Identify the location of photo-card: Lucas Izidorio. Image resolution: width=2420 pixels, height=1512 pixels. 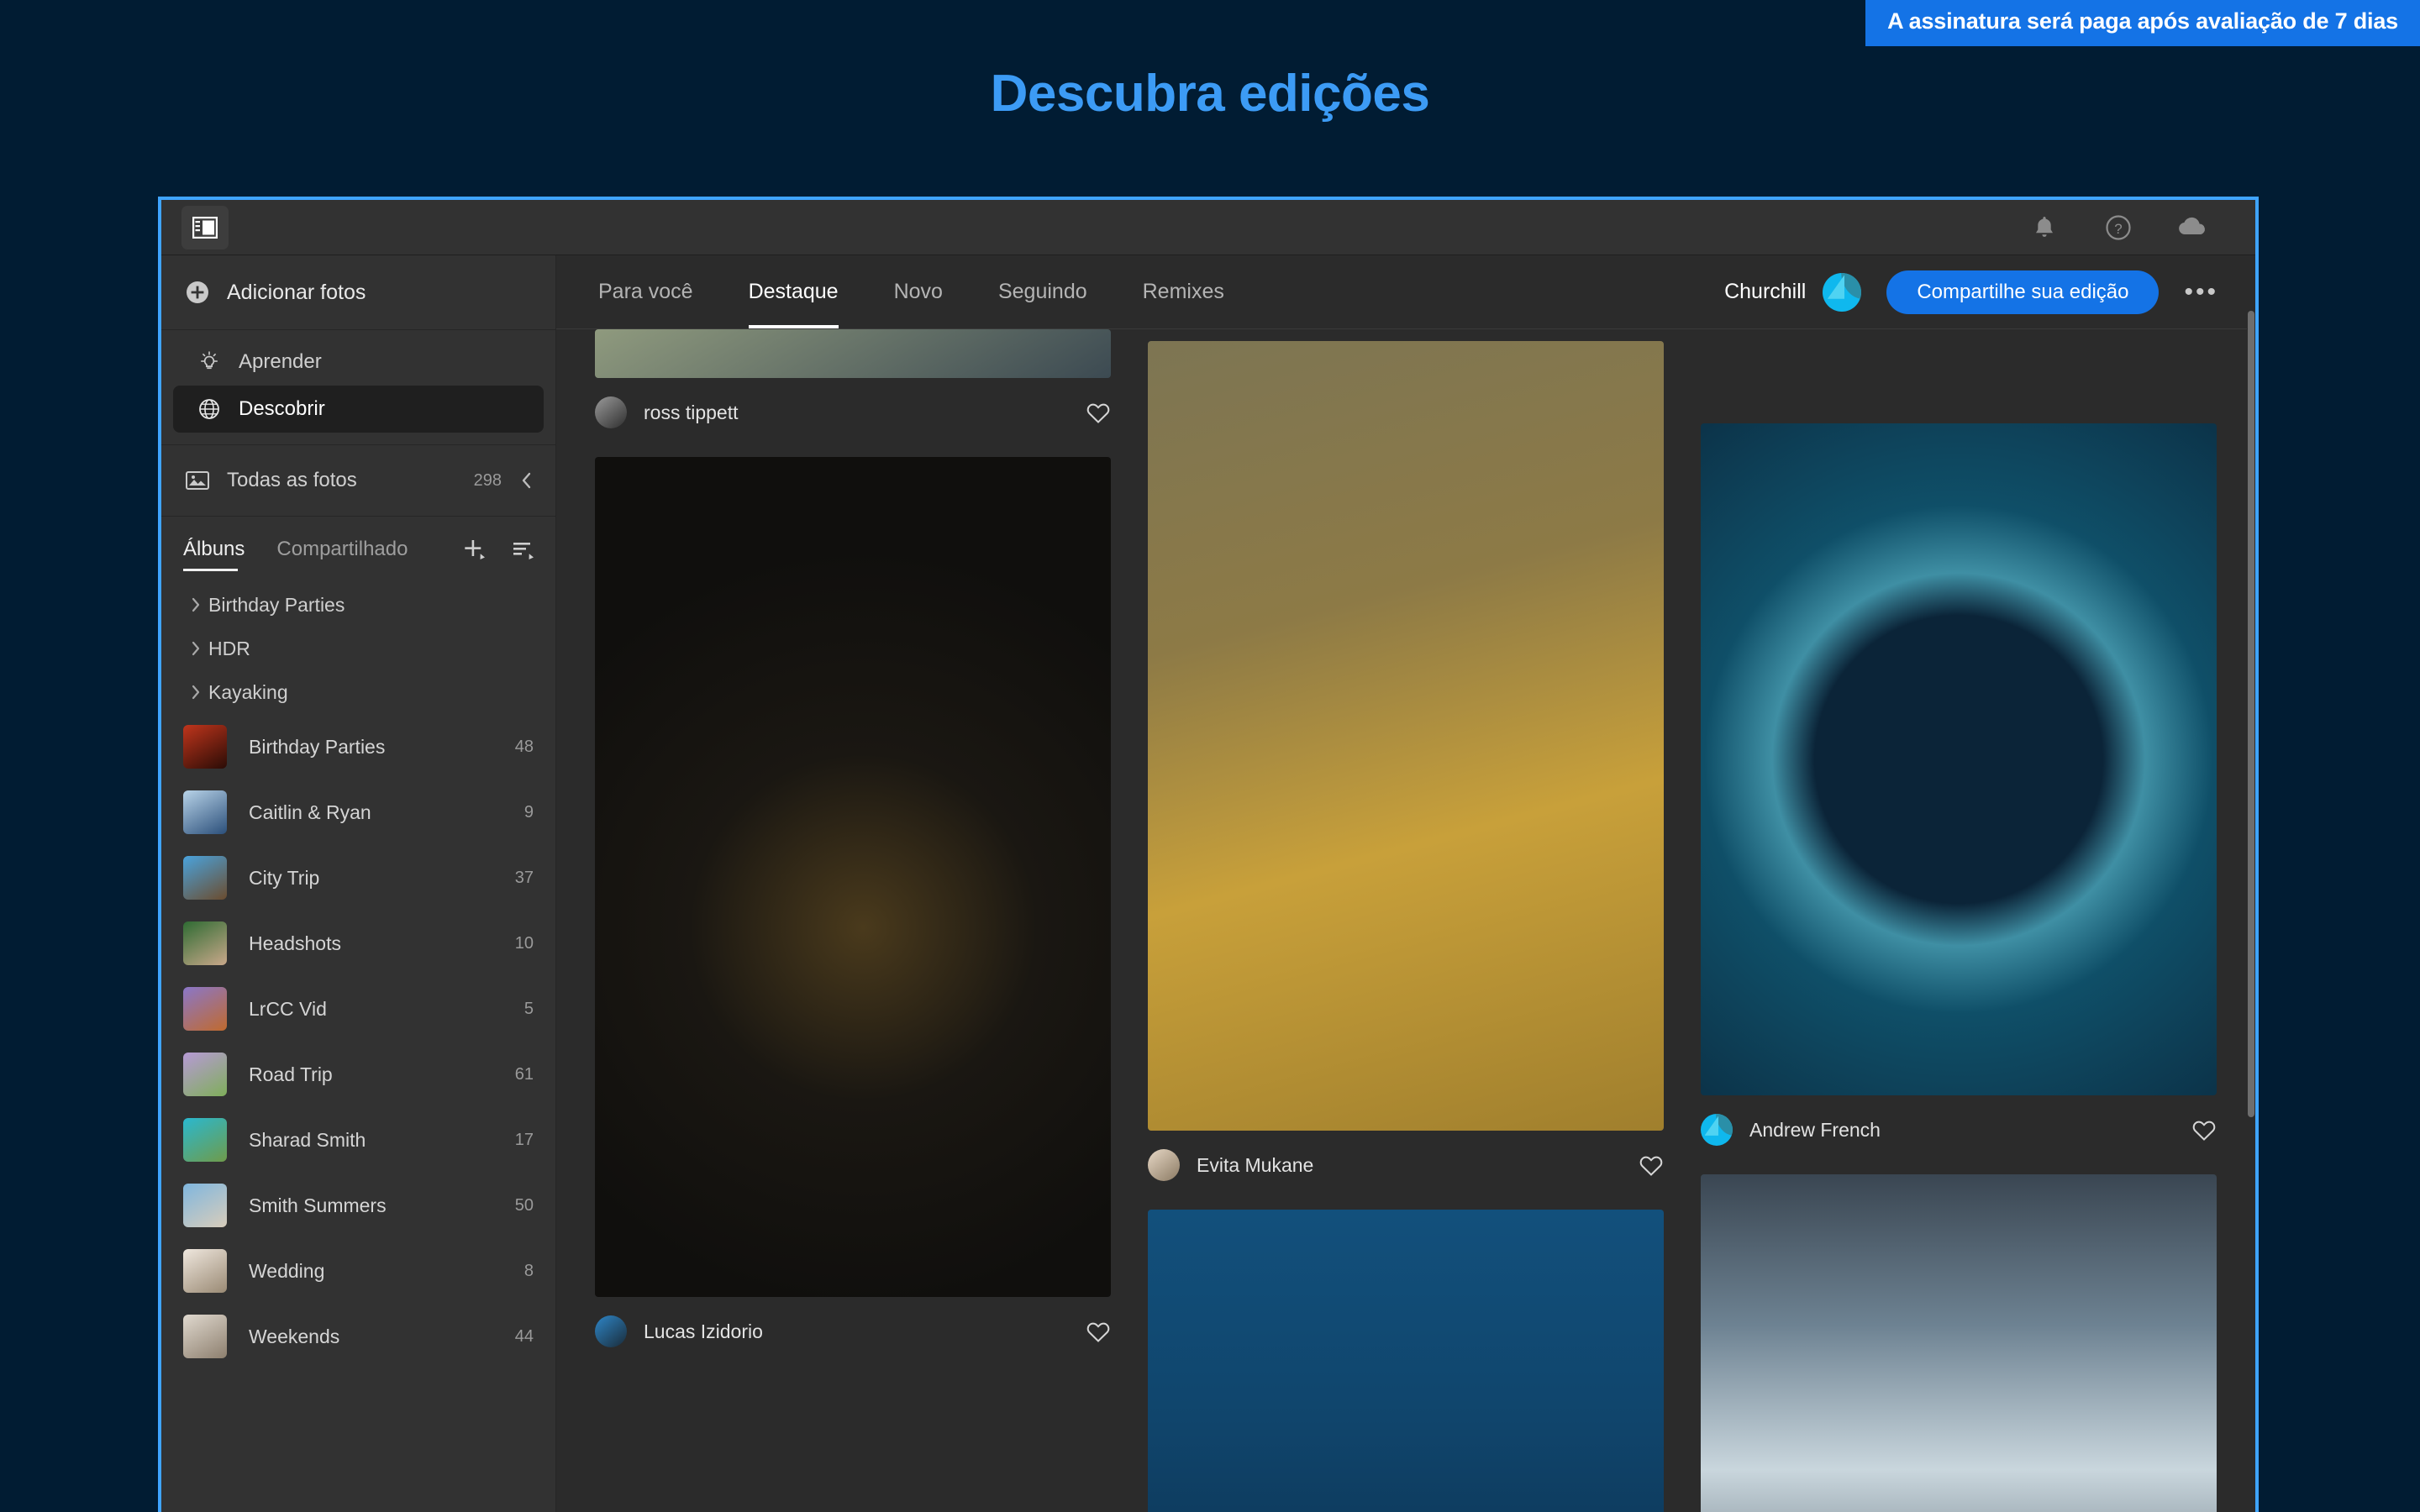
(853, 911).